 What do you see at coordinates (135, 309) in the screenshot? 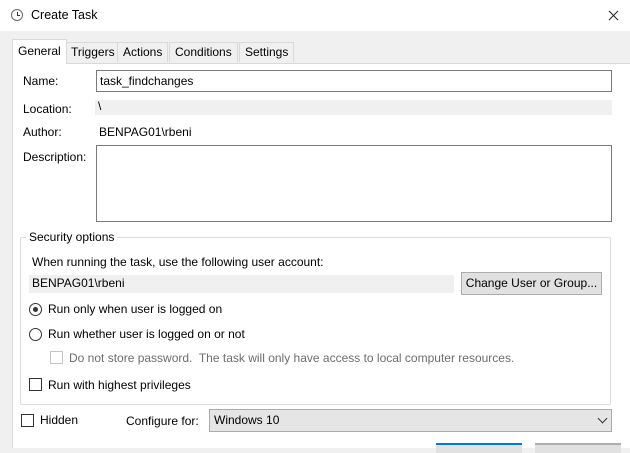
I see `radio-logged-on-label: Run only when user is logged on` at bounding box center [135, 309].